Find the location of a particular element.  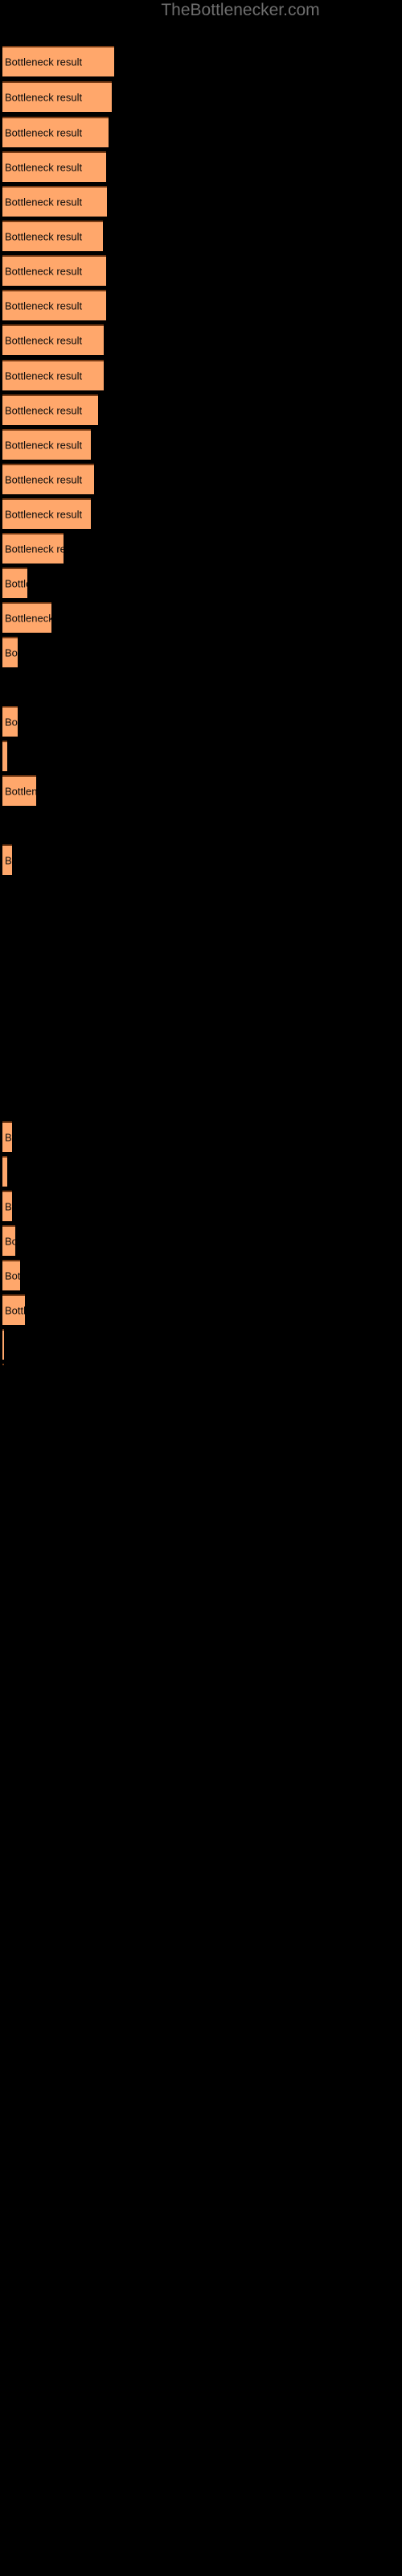

bar-11: Bottleneck result is located at coordinates (50, 409).